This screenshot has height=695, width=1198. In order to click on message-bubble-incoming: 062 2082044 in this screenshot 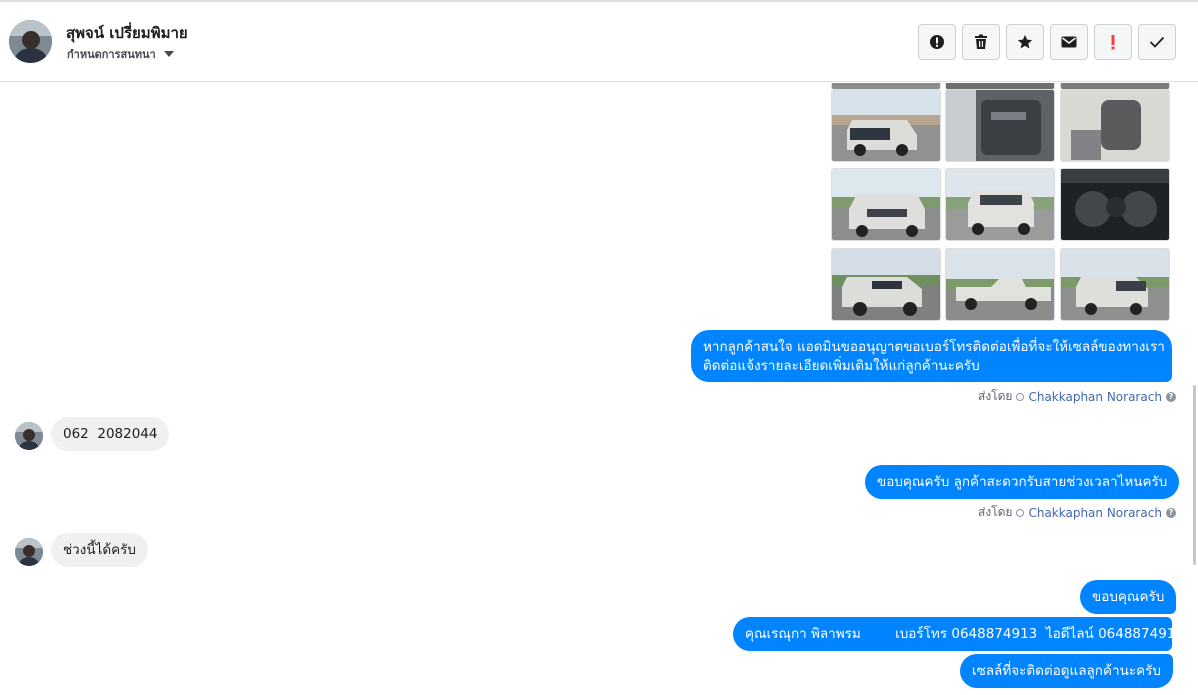, I will do `click(110, 434)`.